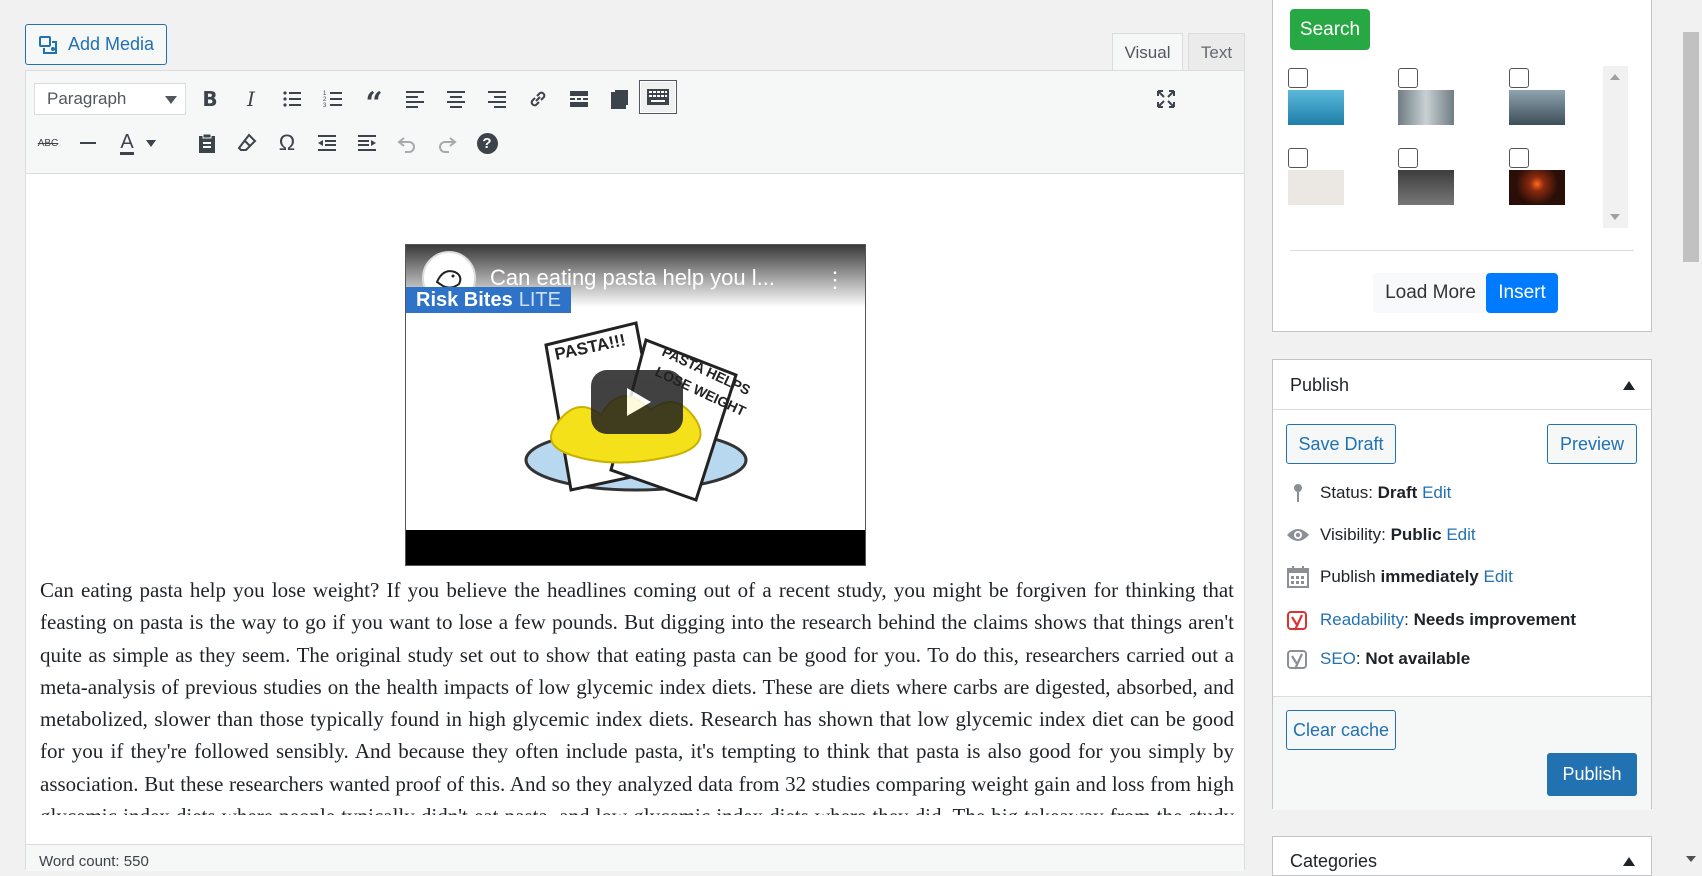  What do you see at coordinates (1522, 293) in the screenshot?
I see `insert-button: Insert` at bounding box center [1522, 293].